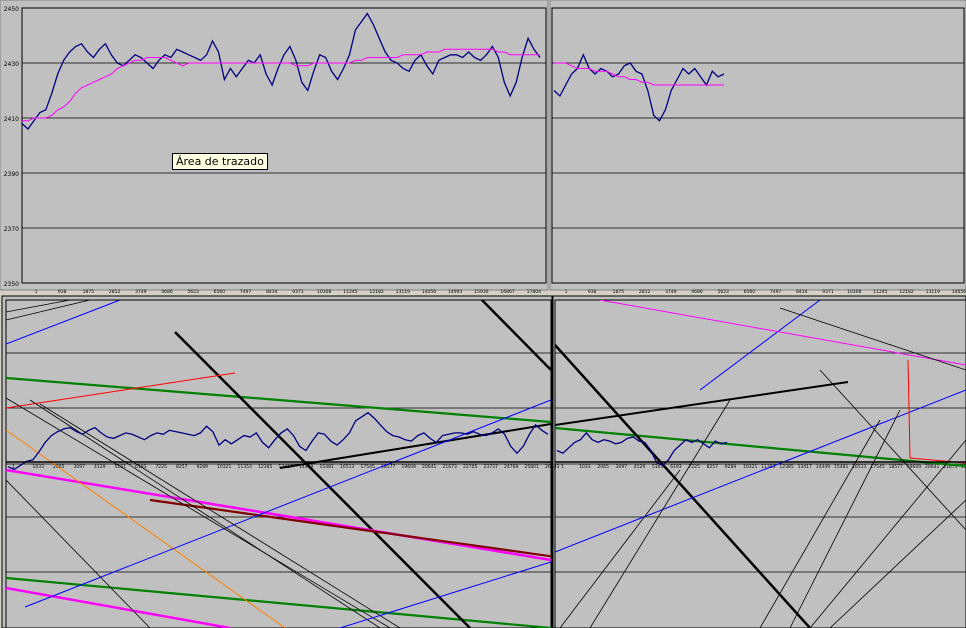 This screenshot has height=628, width=966. I want to click on x-tick-label-lr-2: 2065, so click(603, 467).